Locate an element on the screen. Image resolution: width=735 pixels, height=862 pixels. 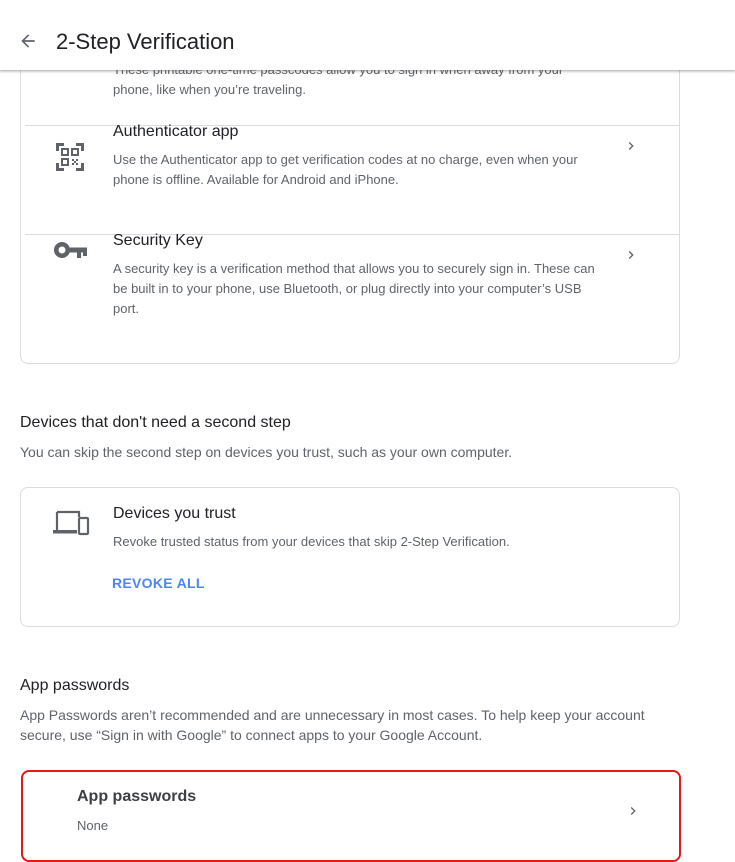
arrow-back-icon is located at coordinates (28, 41).